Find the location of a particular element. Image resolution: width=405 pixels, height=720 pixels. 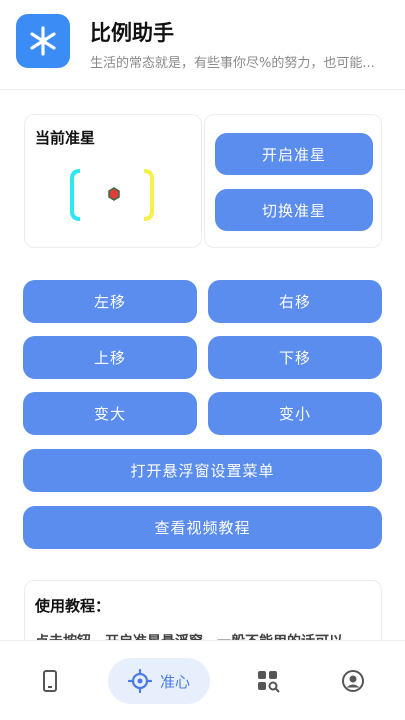

crosshair-title: 当前准星 is located at coordinates (65, 138).